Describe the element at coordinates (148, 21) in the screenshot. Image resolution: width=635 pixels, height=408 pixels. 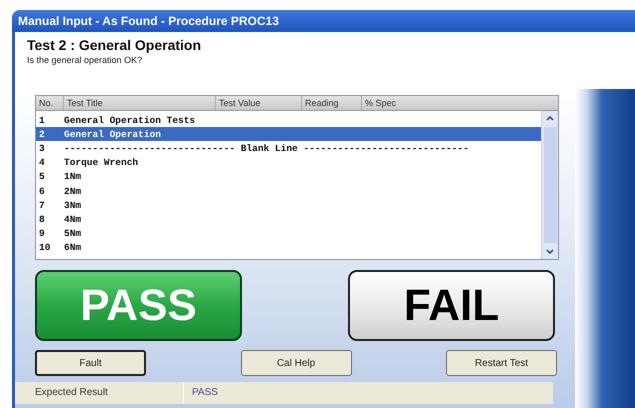
I see `window-title: Manual Input - As Found - Procedure PROC13` at that location.